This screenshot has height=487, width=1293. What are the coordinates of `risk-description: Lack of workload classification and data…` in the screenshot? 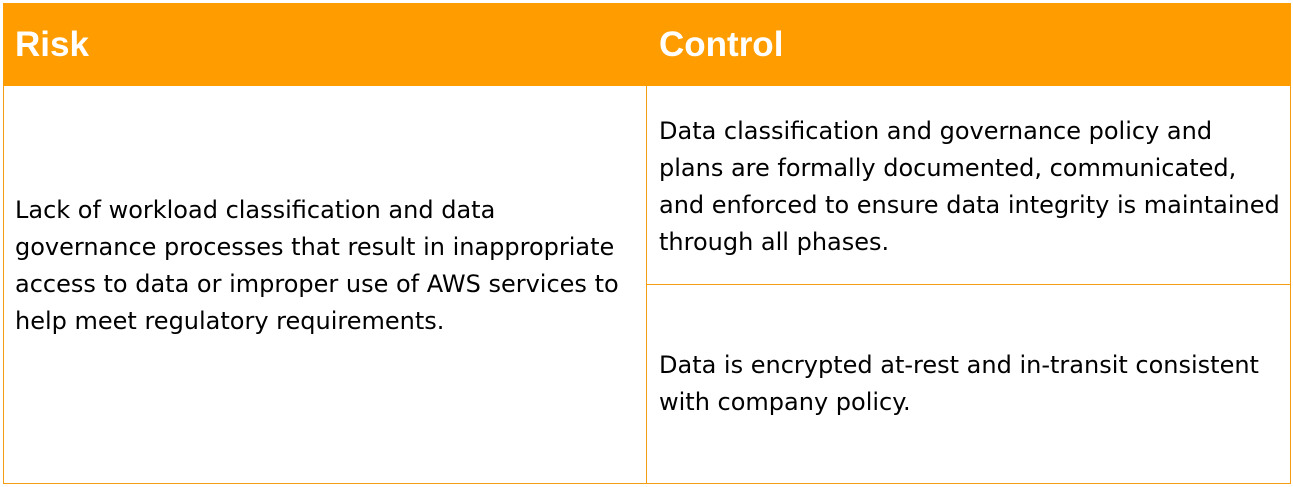 It's located at (317, 265).